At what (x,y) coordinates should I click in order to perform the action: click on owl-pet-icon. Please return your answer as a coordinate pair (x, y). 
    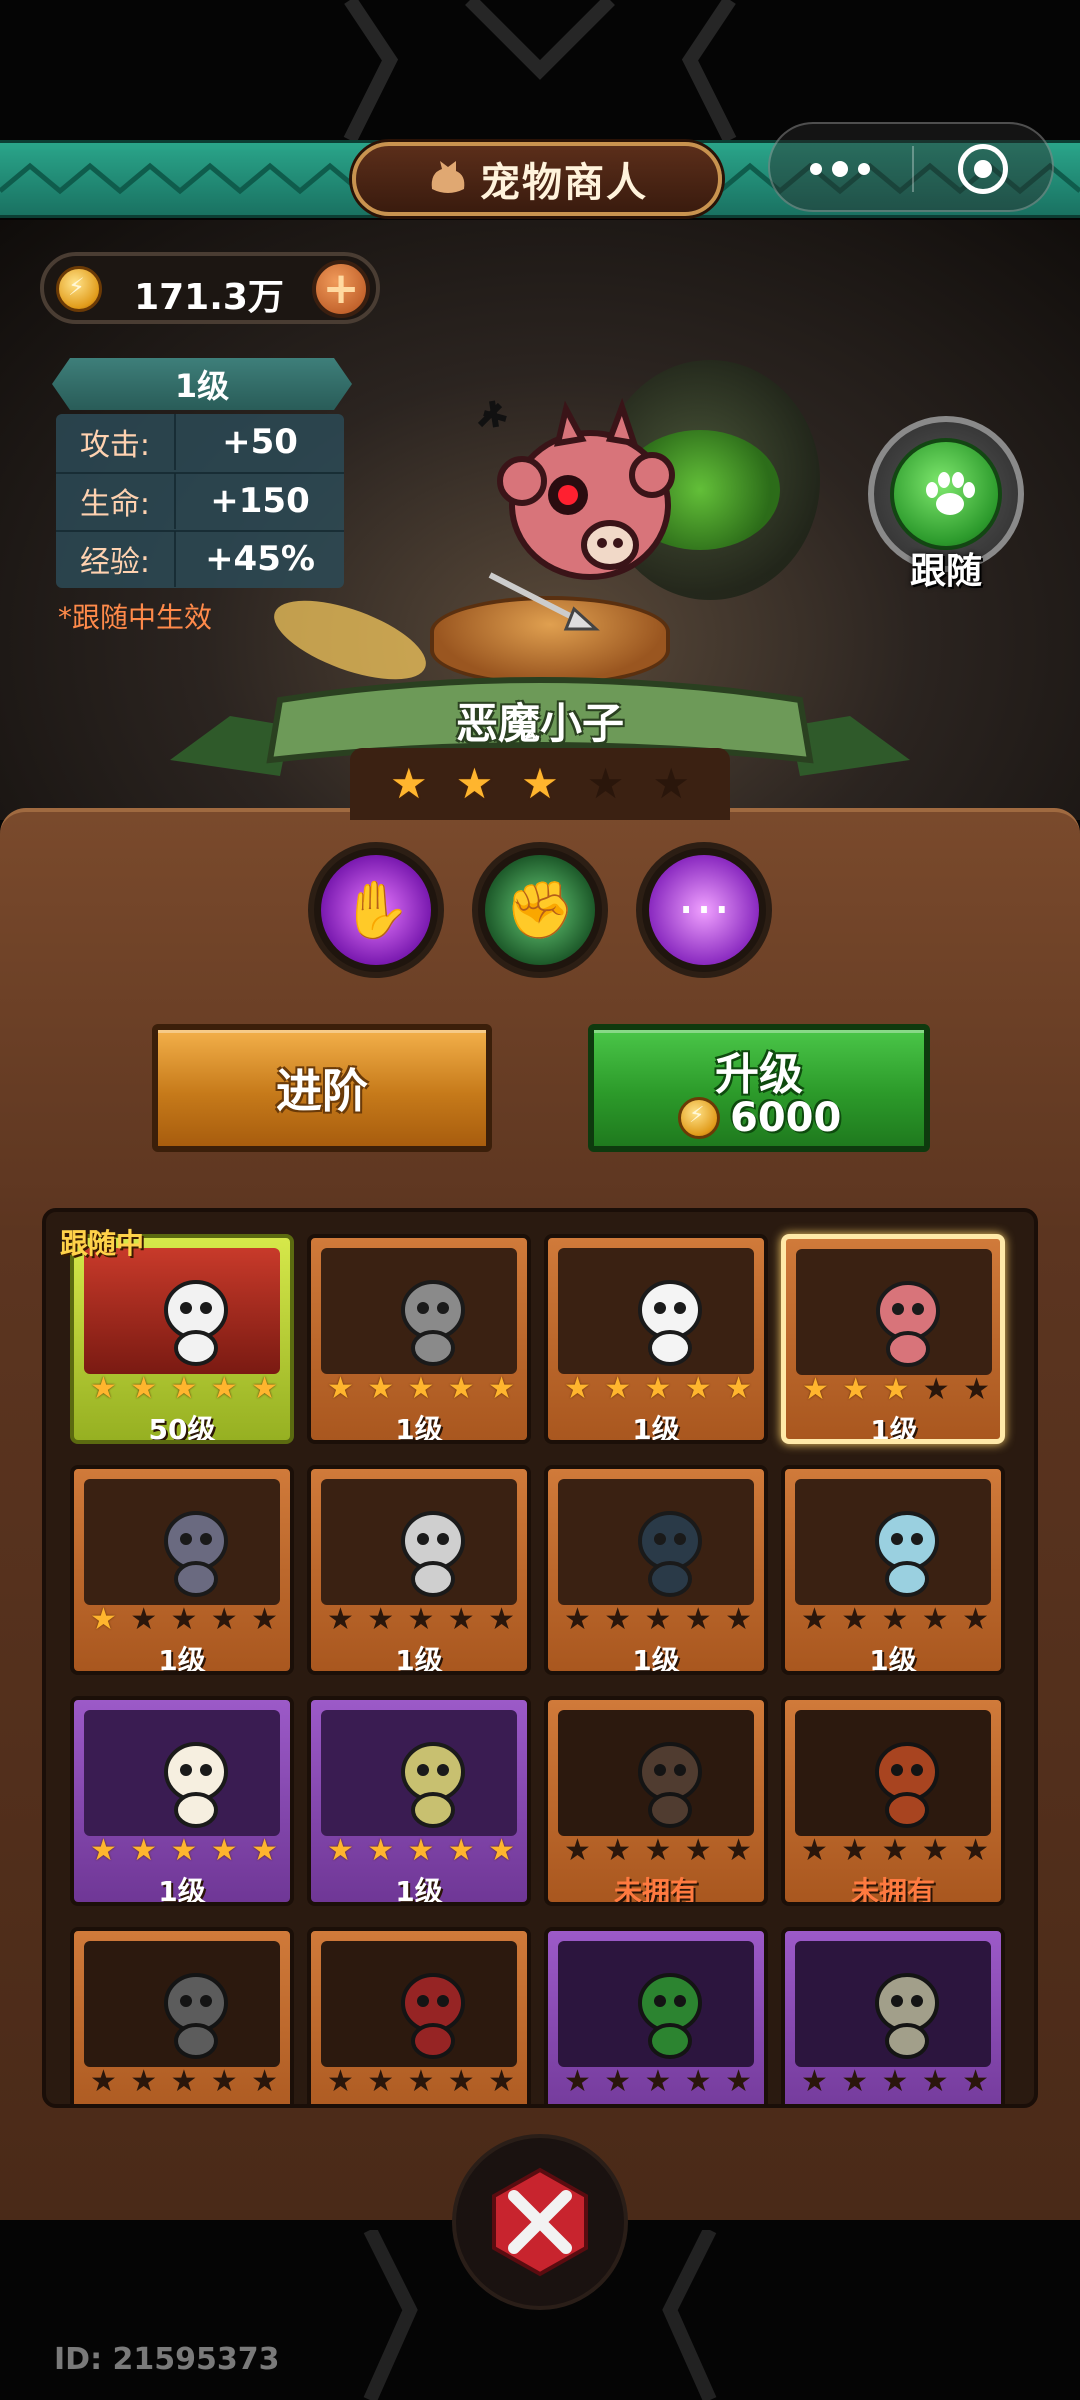
    Looking at the image, I should click on (433, 1785).